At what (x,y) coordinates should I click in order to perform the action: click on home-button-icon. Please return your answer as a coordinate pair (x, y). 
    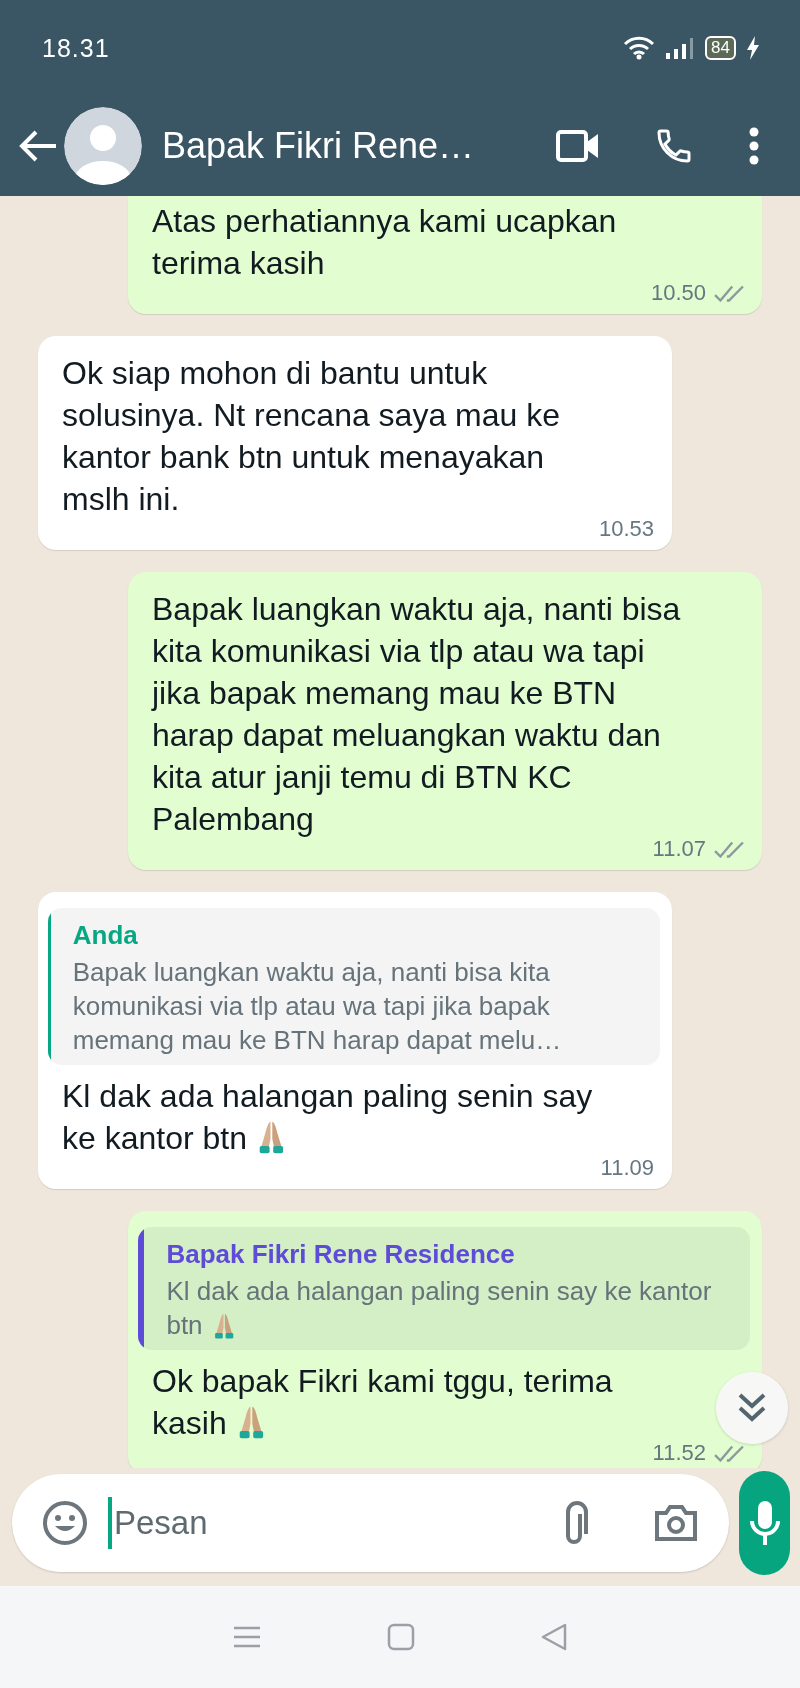
    Looking at the image, I should click on (401, 1637).